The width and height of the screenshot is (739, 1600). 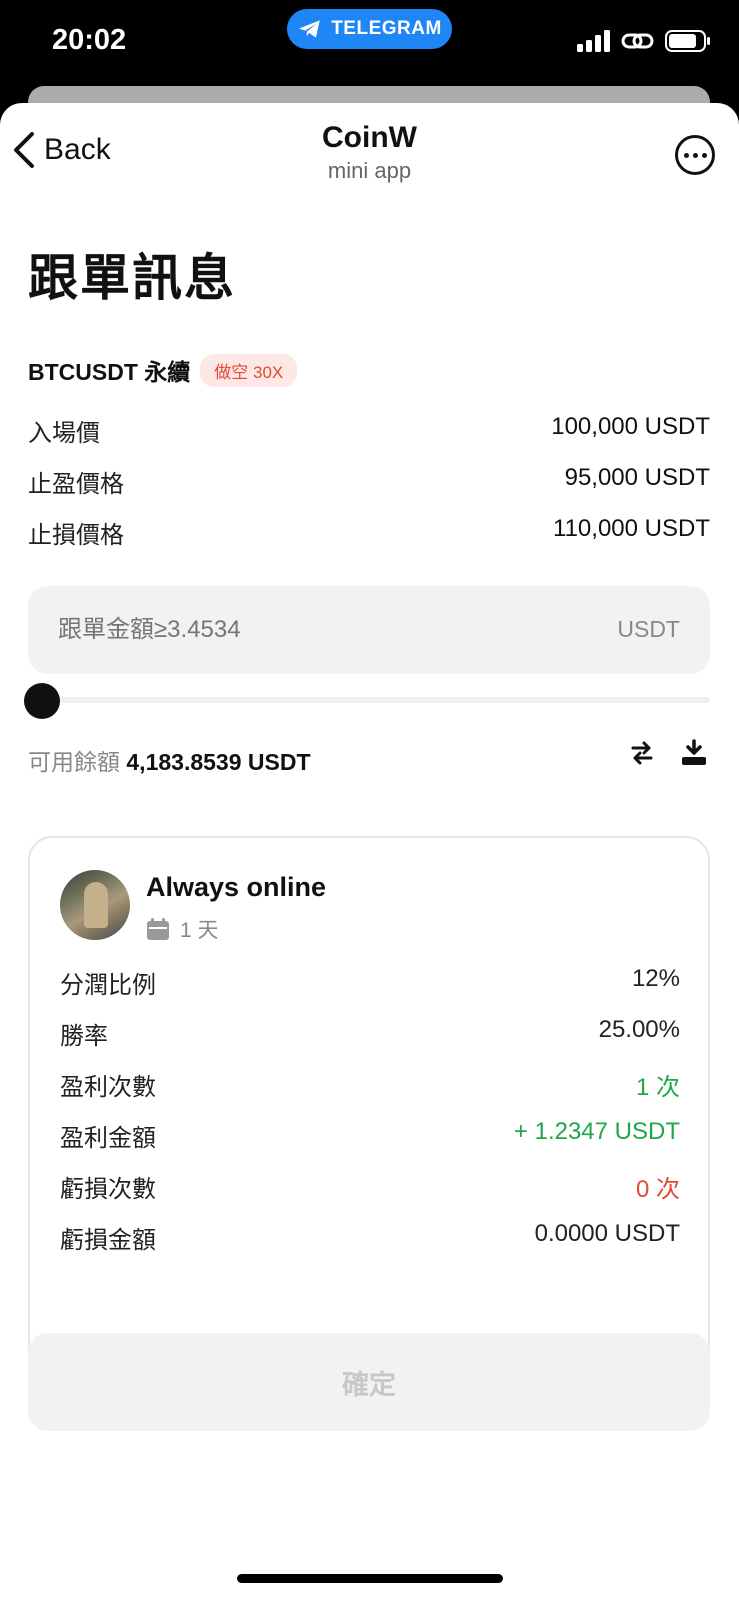 I want to click on stat-row-loss-count: 虧損次數 0 次, so click(x=370, y=1186).